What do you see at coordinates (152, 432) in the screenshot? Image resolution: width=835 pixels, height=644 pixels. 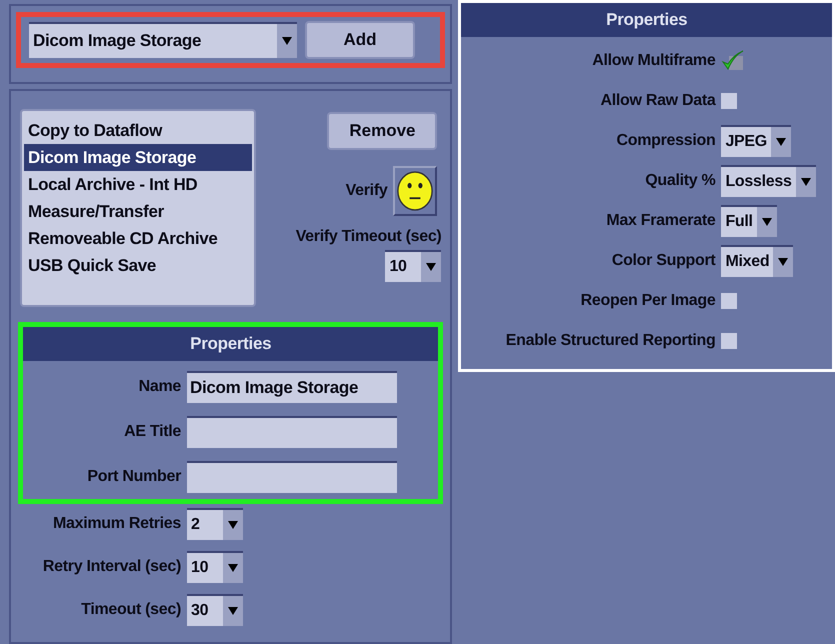 I see `field-label: AE Title` at bounding box center [152, 432].